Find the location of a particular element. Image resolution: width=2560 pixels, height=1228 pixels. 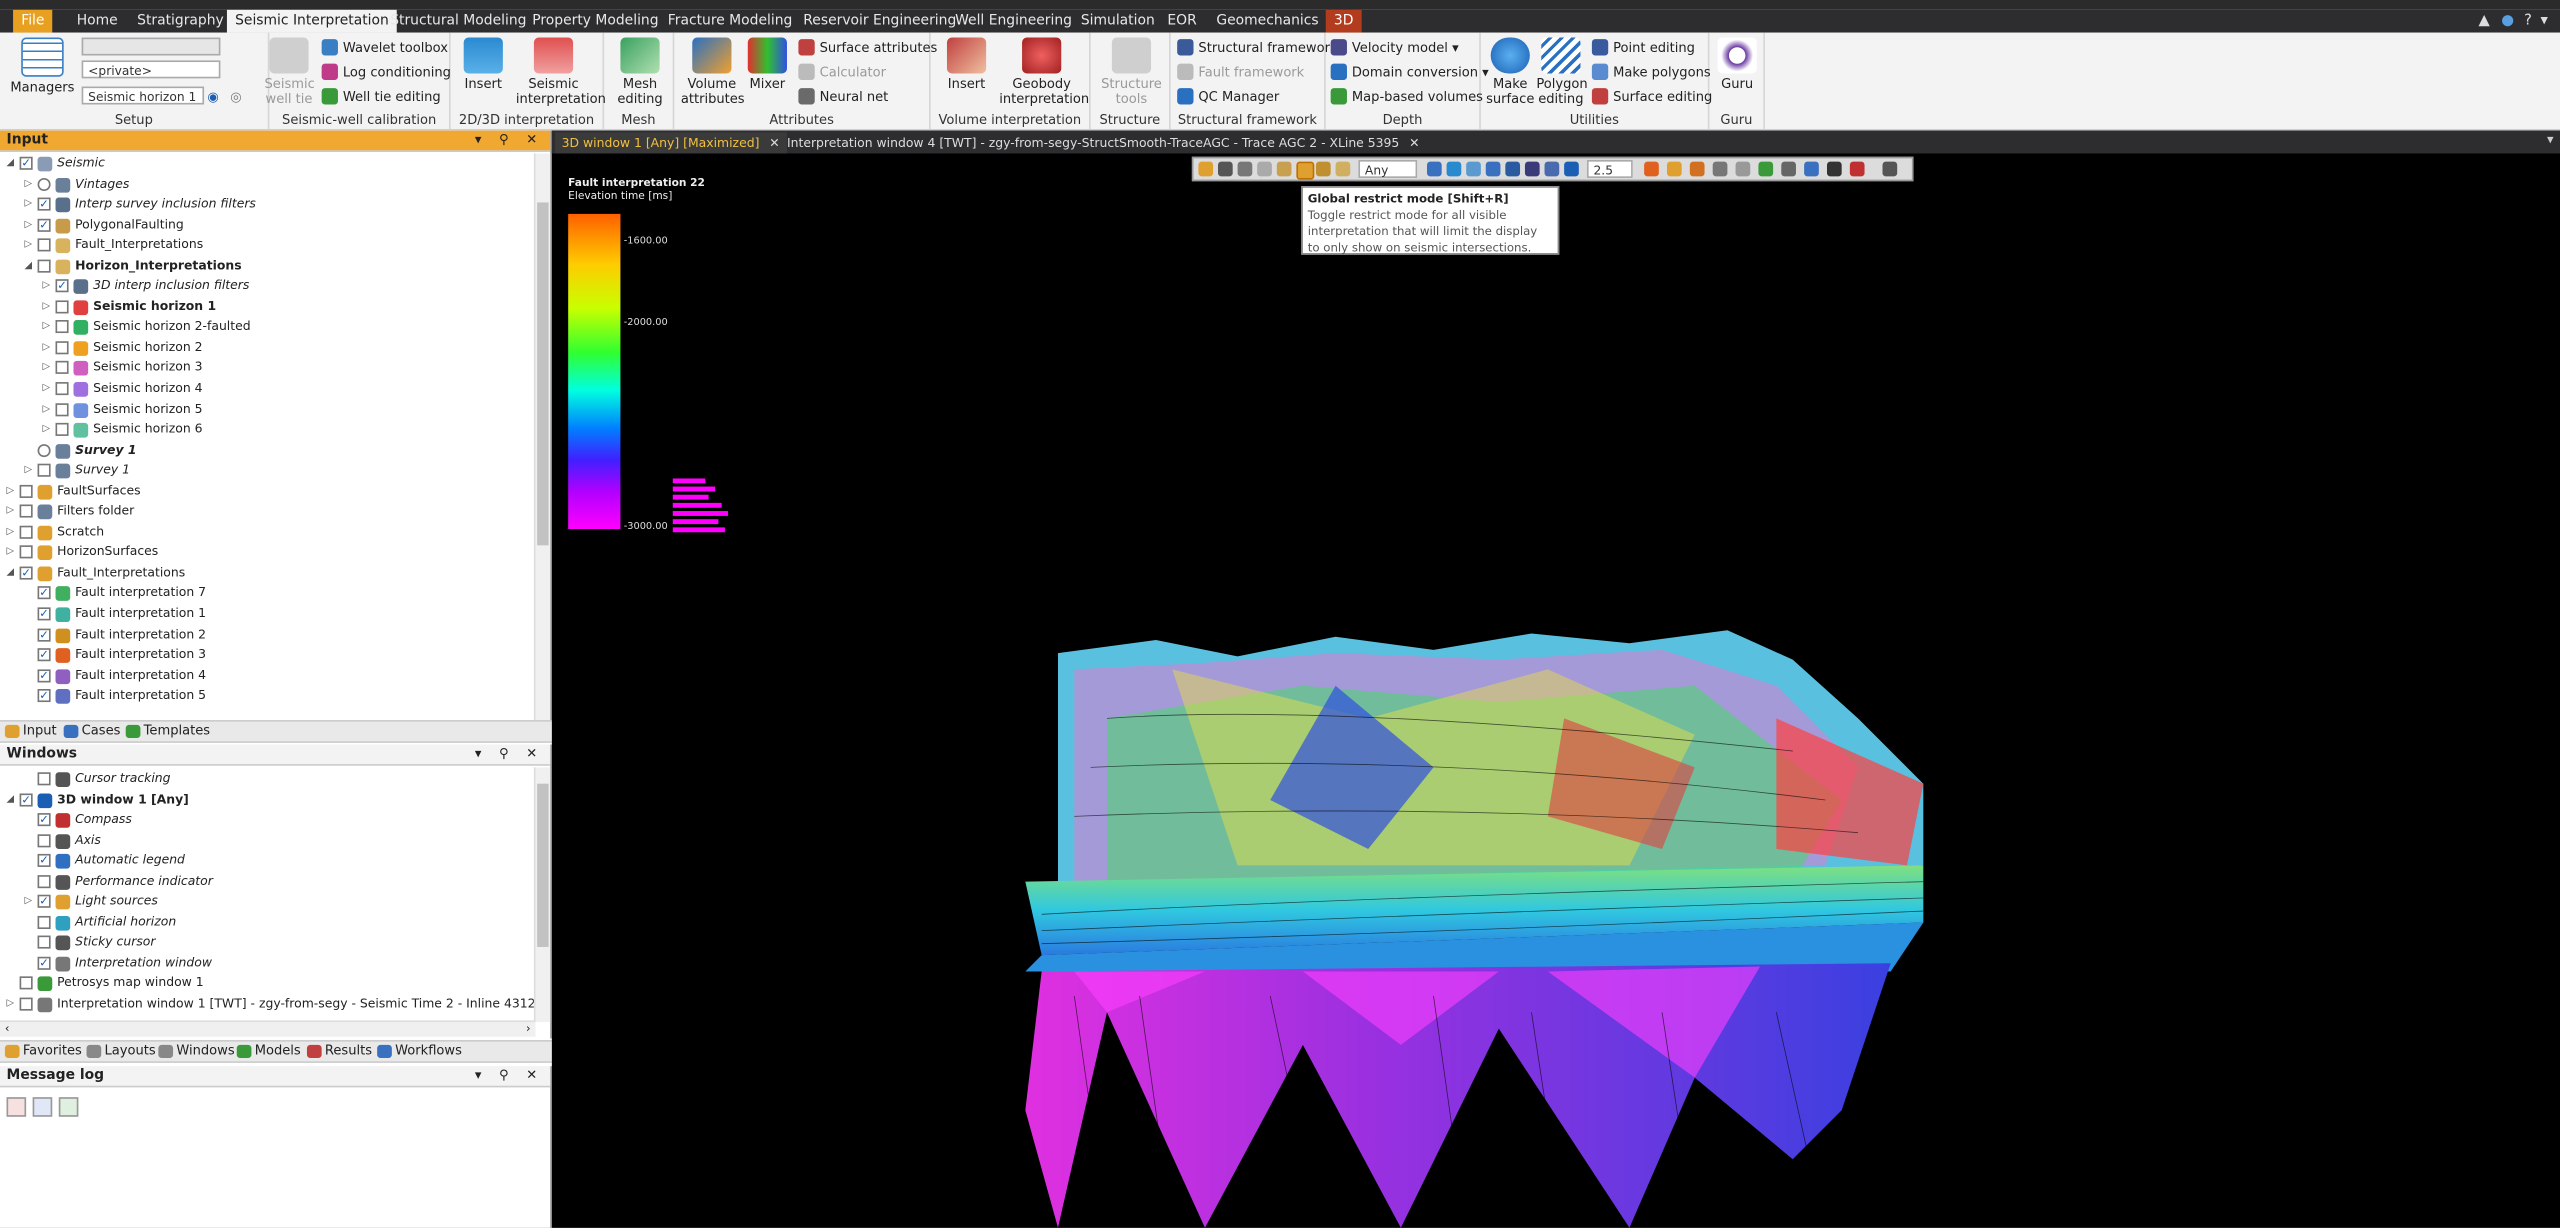

tree-item-axis: Axis is located at coordinates (268, 840).